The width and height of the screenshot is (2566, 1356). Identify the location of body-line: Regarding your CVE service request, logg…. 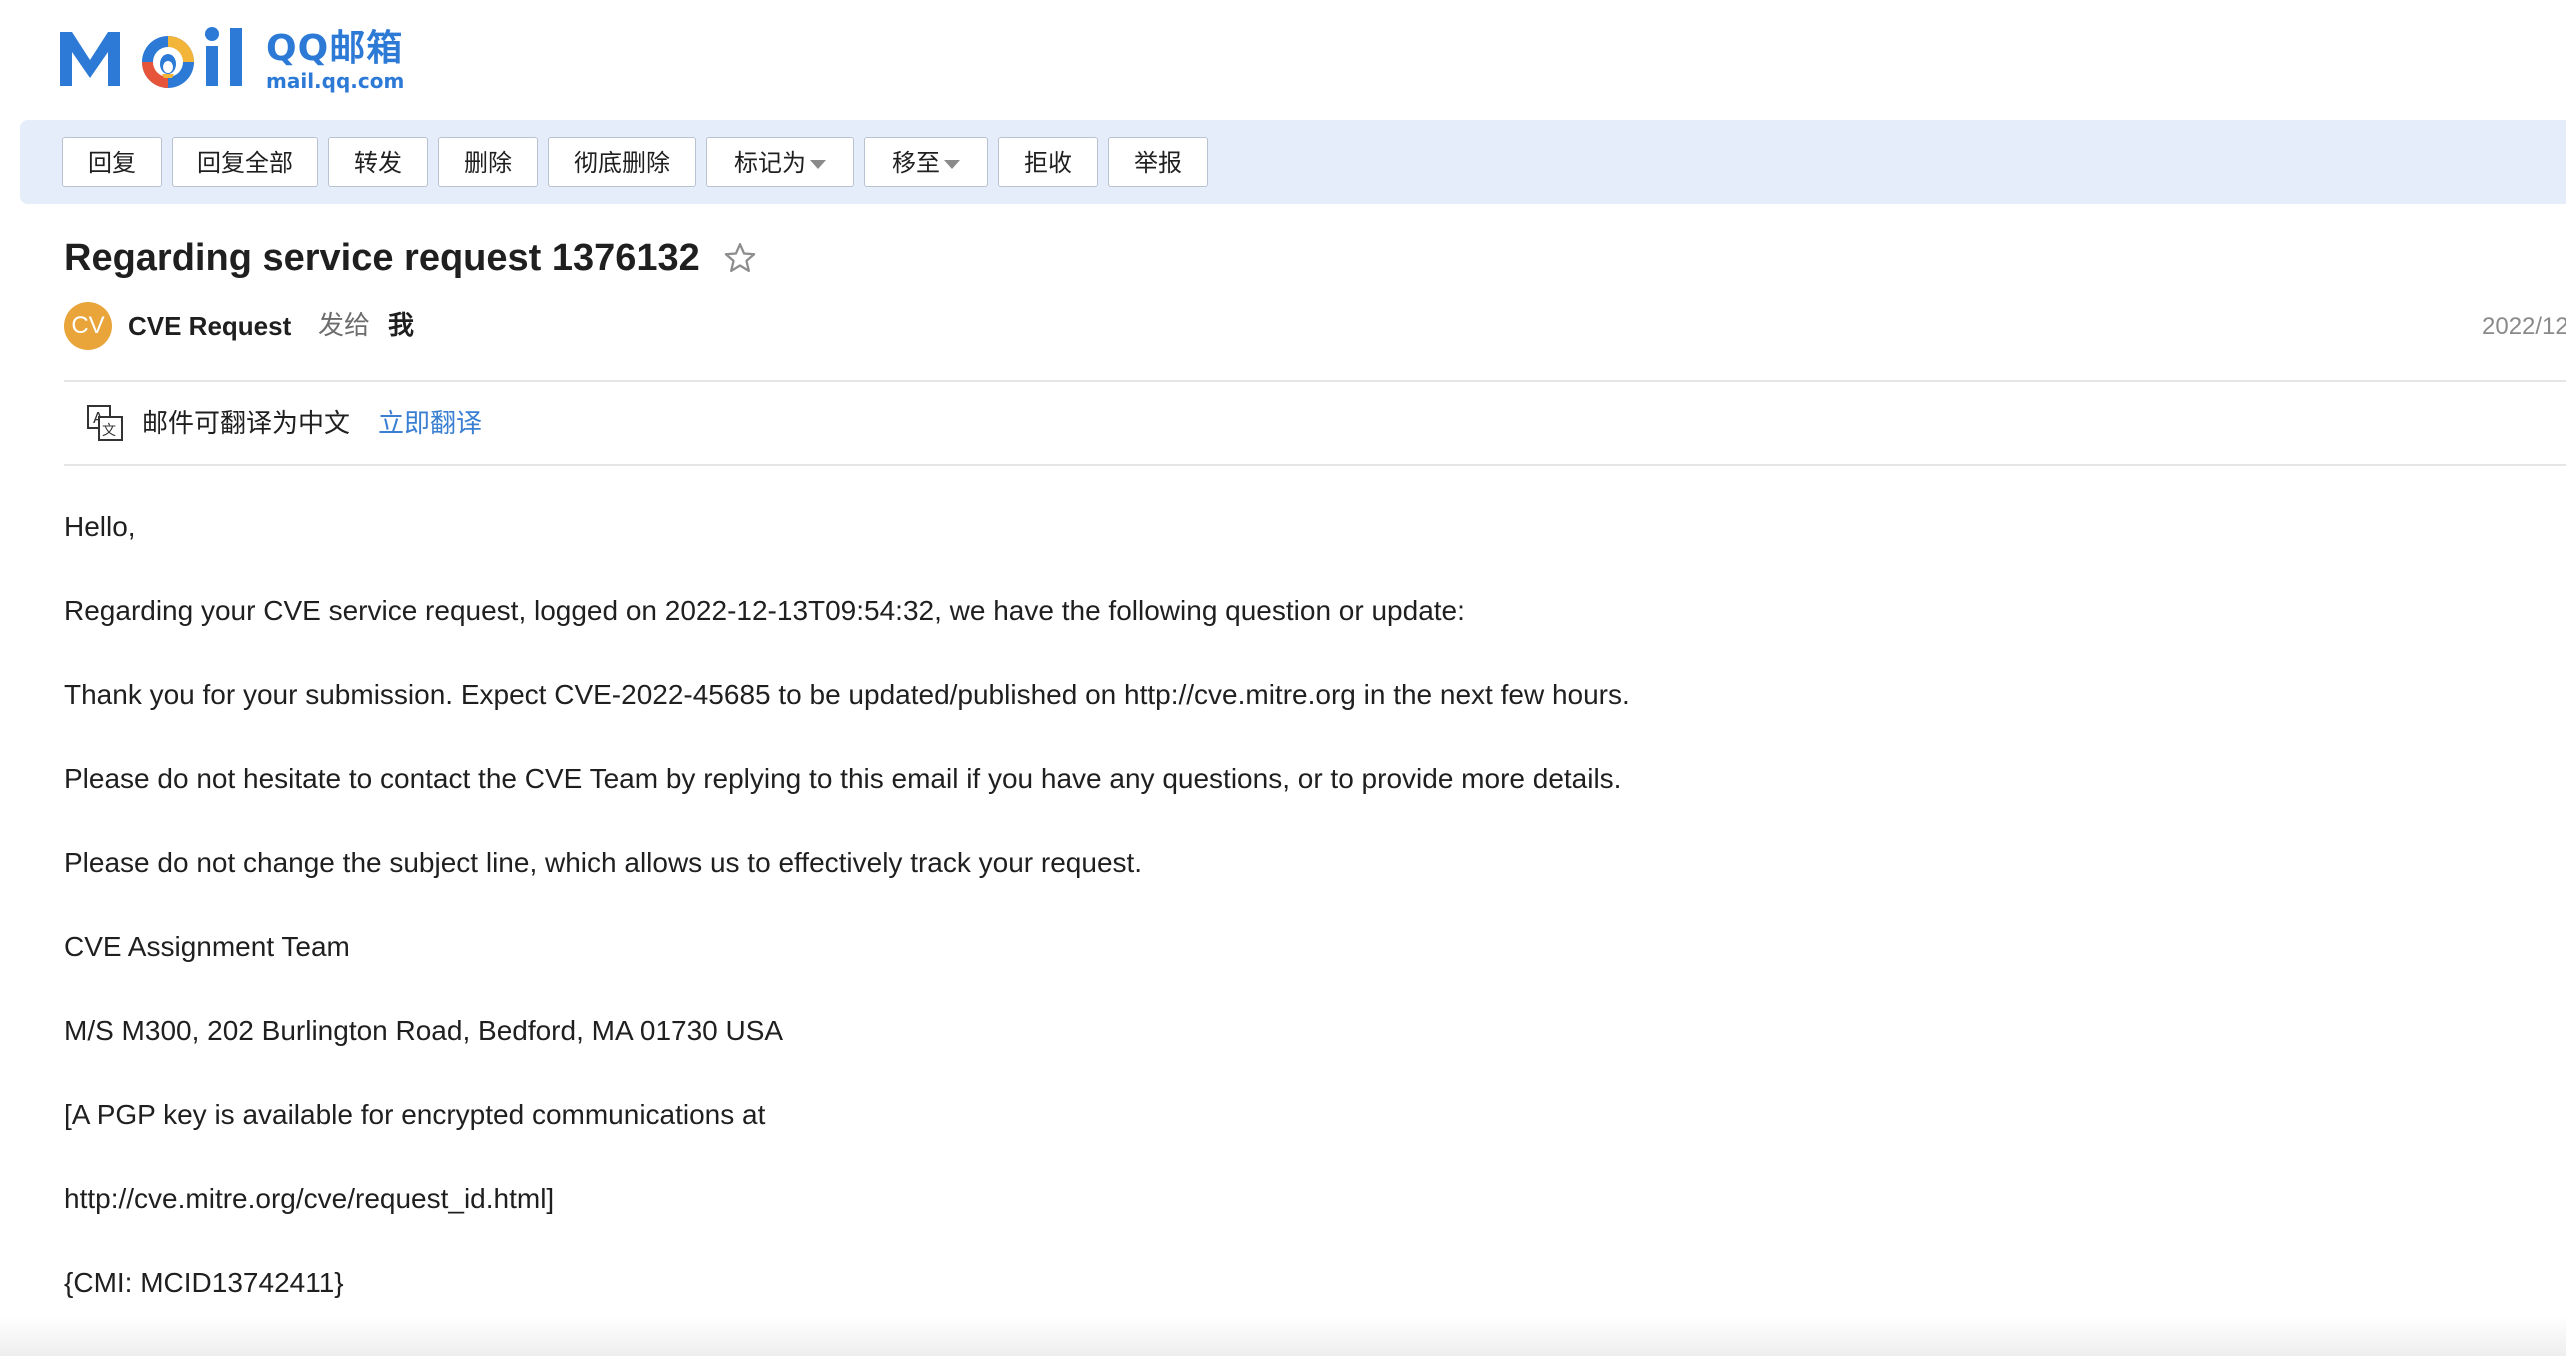
(764, 610).